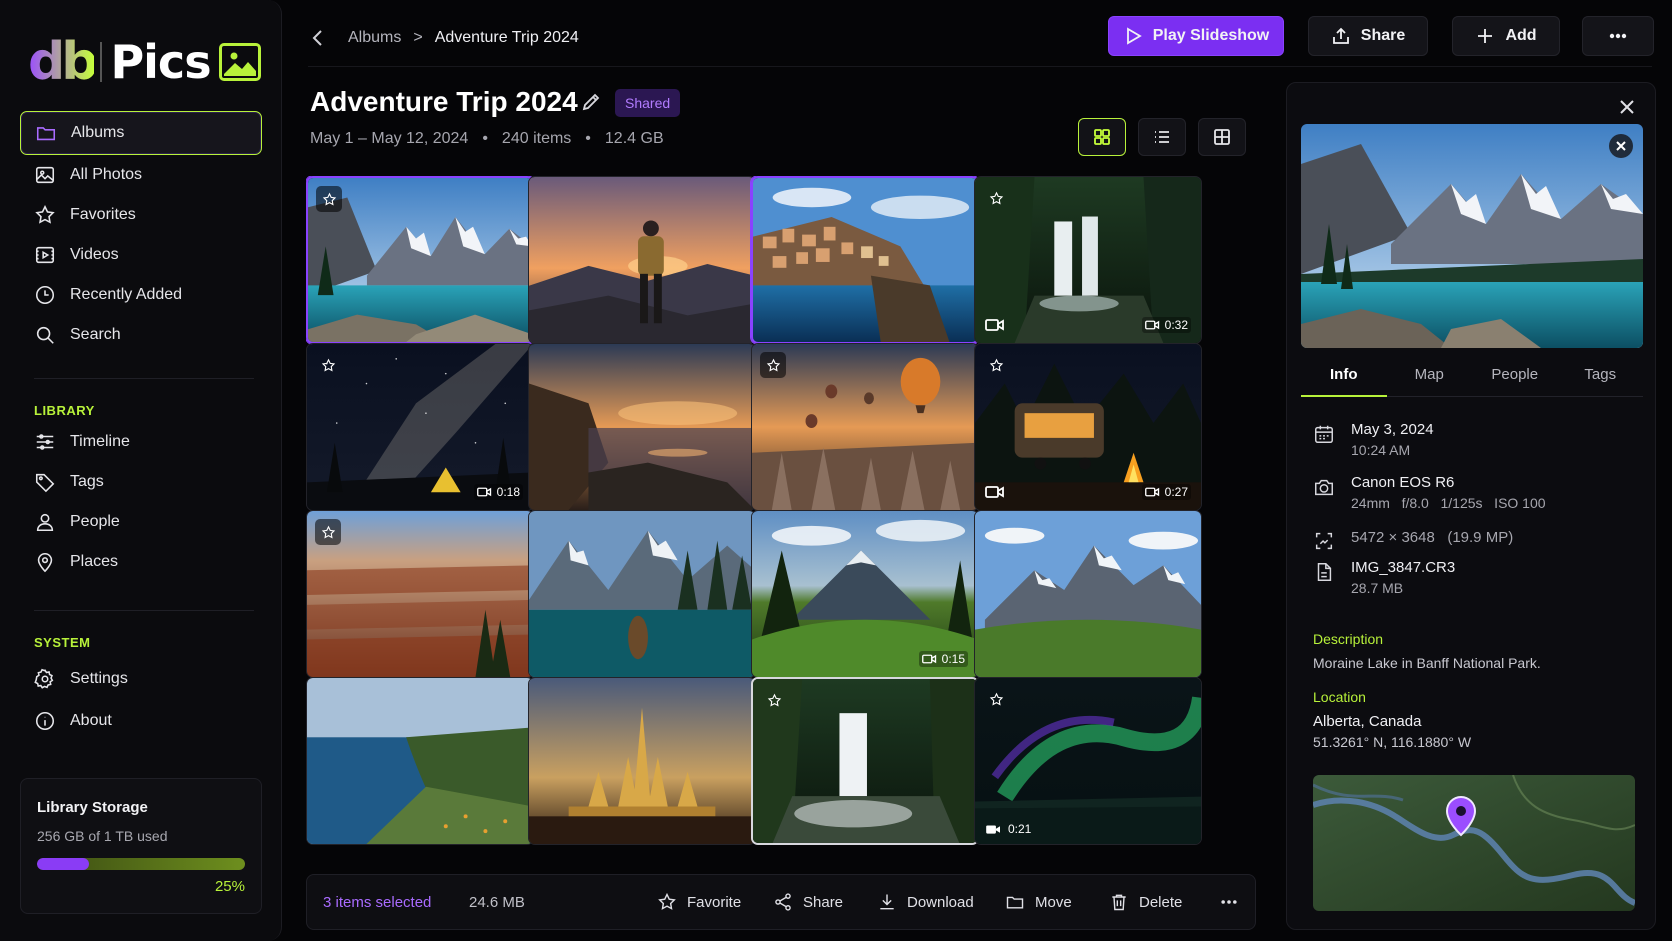 Image resolution: width=1672 pixels, height=941 pixels. I want to click on storage-progress-fill, so click(63, 864).